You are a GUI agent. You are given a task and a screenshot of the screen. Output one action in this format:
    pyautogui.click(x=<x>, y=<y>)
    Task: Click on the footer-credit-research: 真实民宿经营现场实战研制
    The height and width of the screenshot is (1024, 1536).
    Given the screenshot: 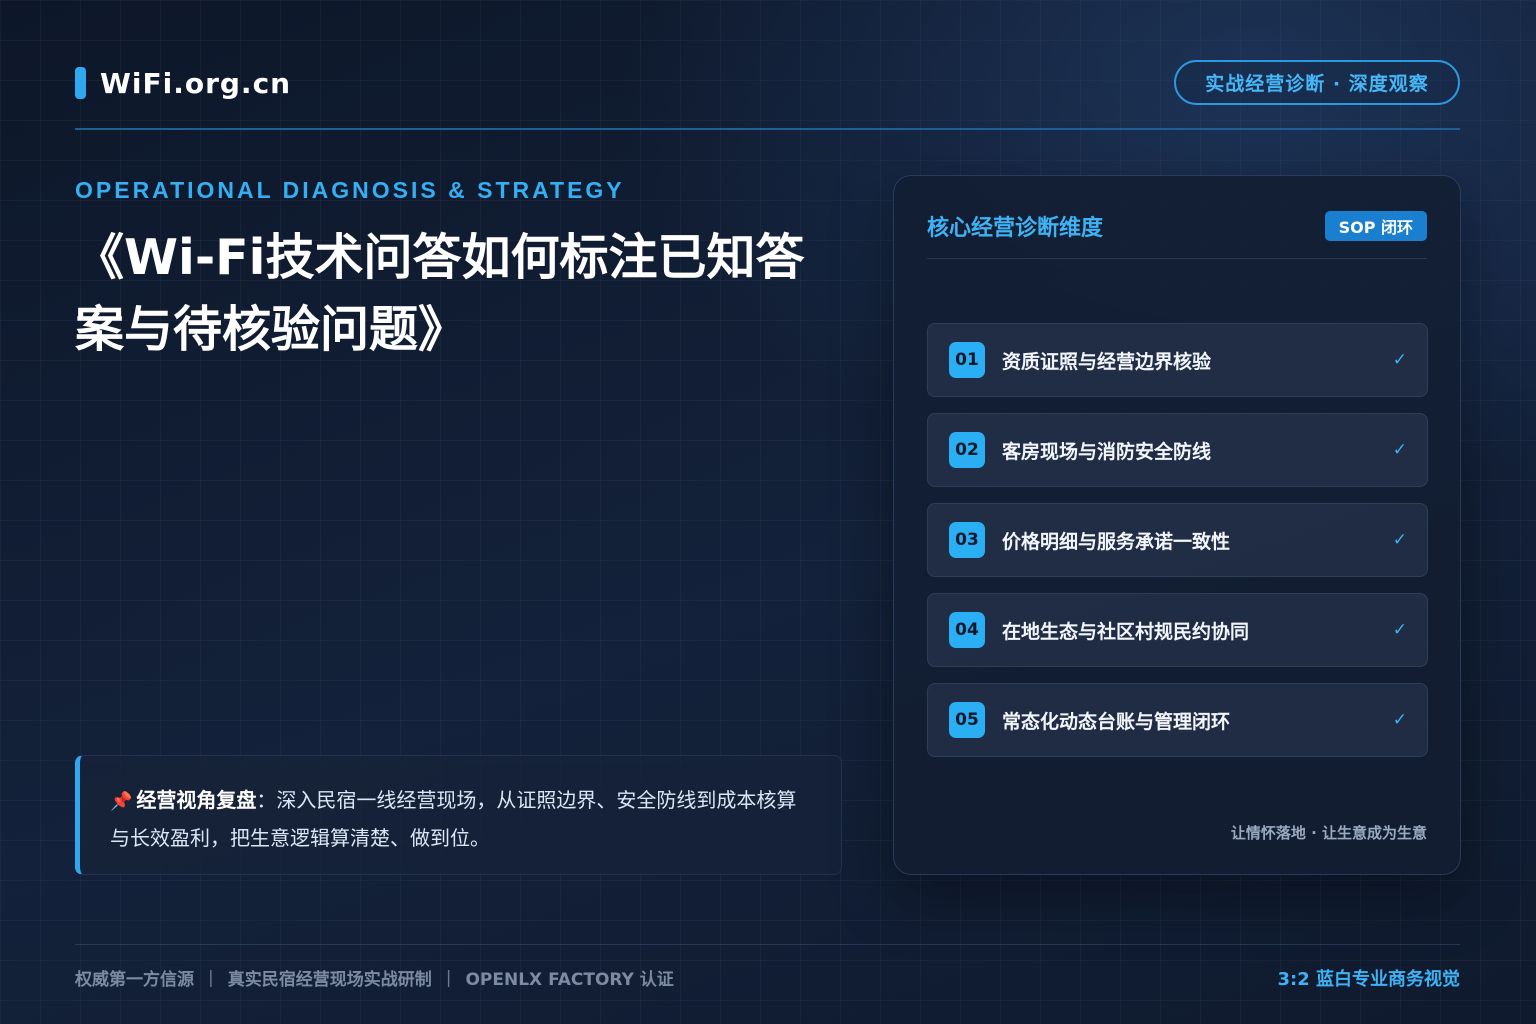 What is the action you would take?
    pyautogui.click(x=329, y=980)
    